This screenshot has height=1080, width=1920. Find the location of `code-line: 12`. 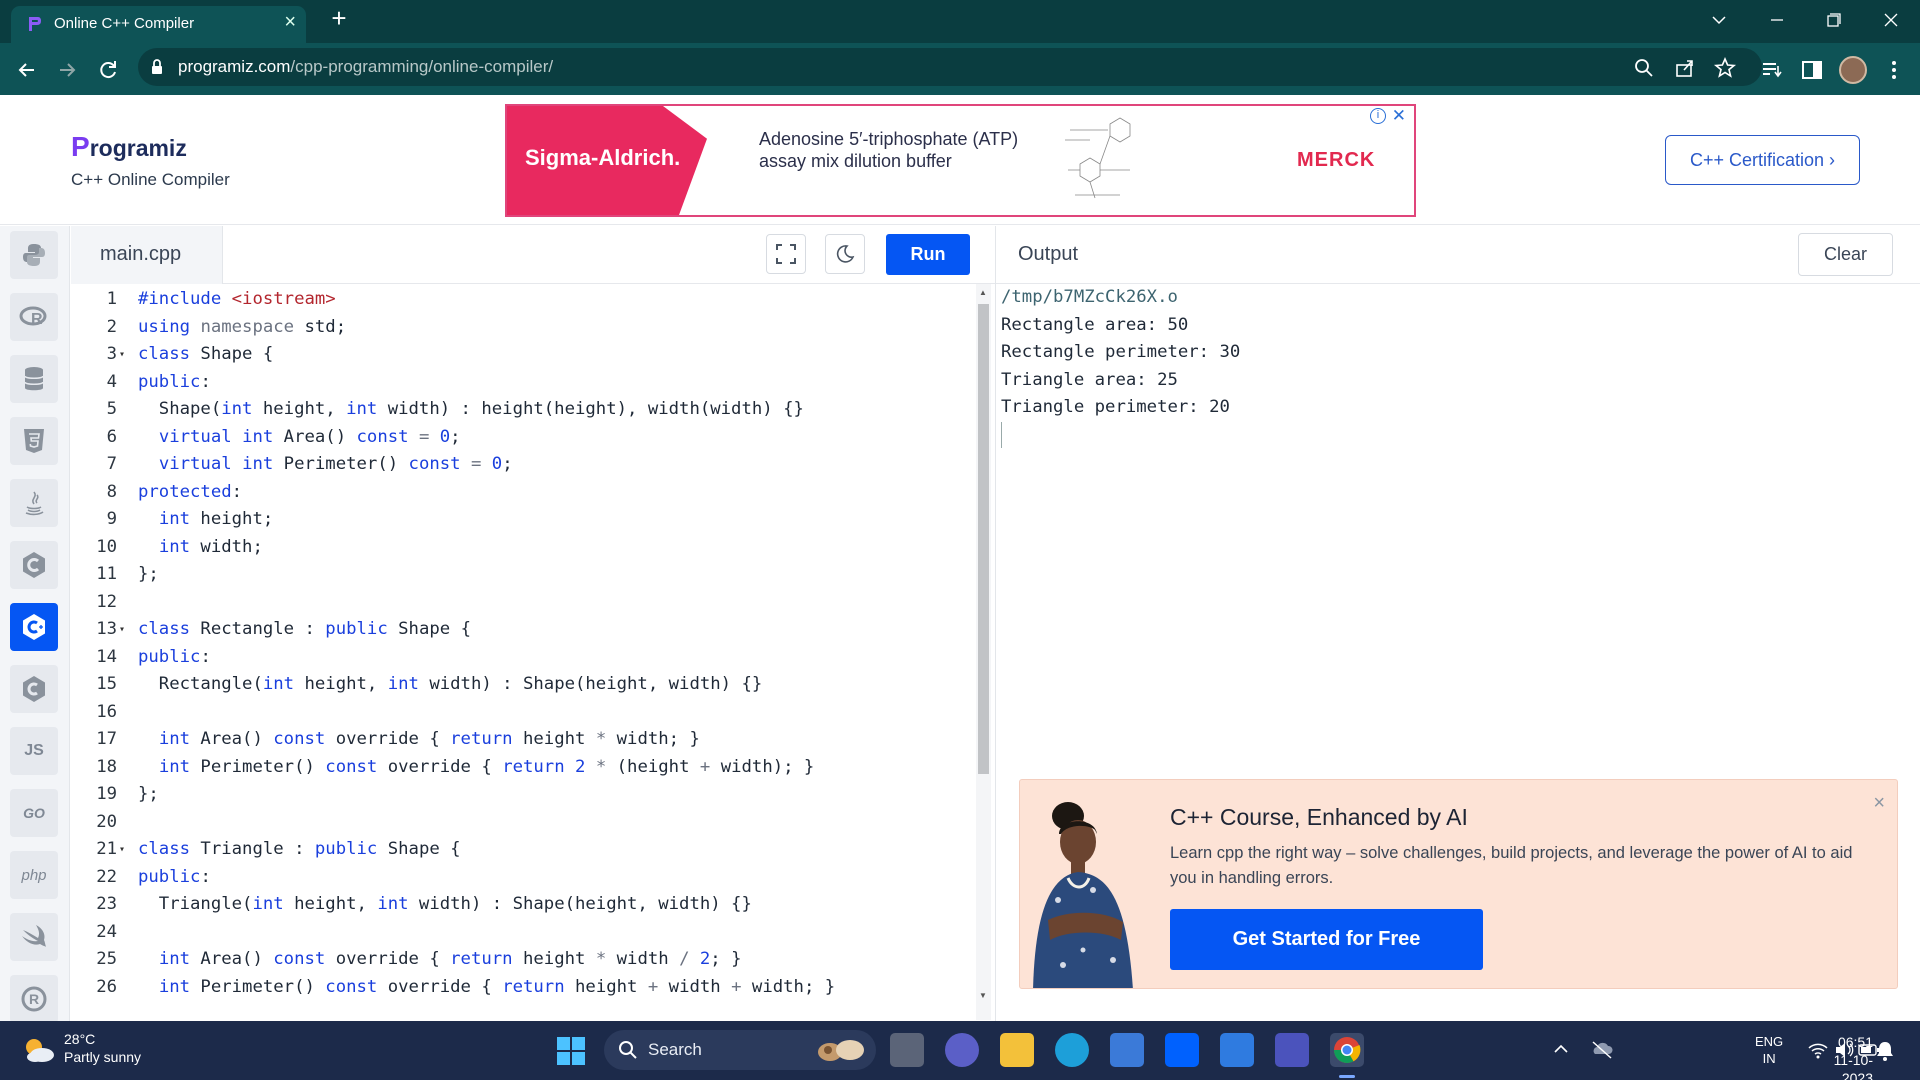

code-line: 12 is located at coordinates (526, 603).